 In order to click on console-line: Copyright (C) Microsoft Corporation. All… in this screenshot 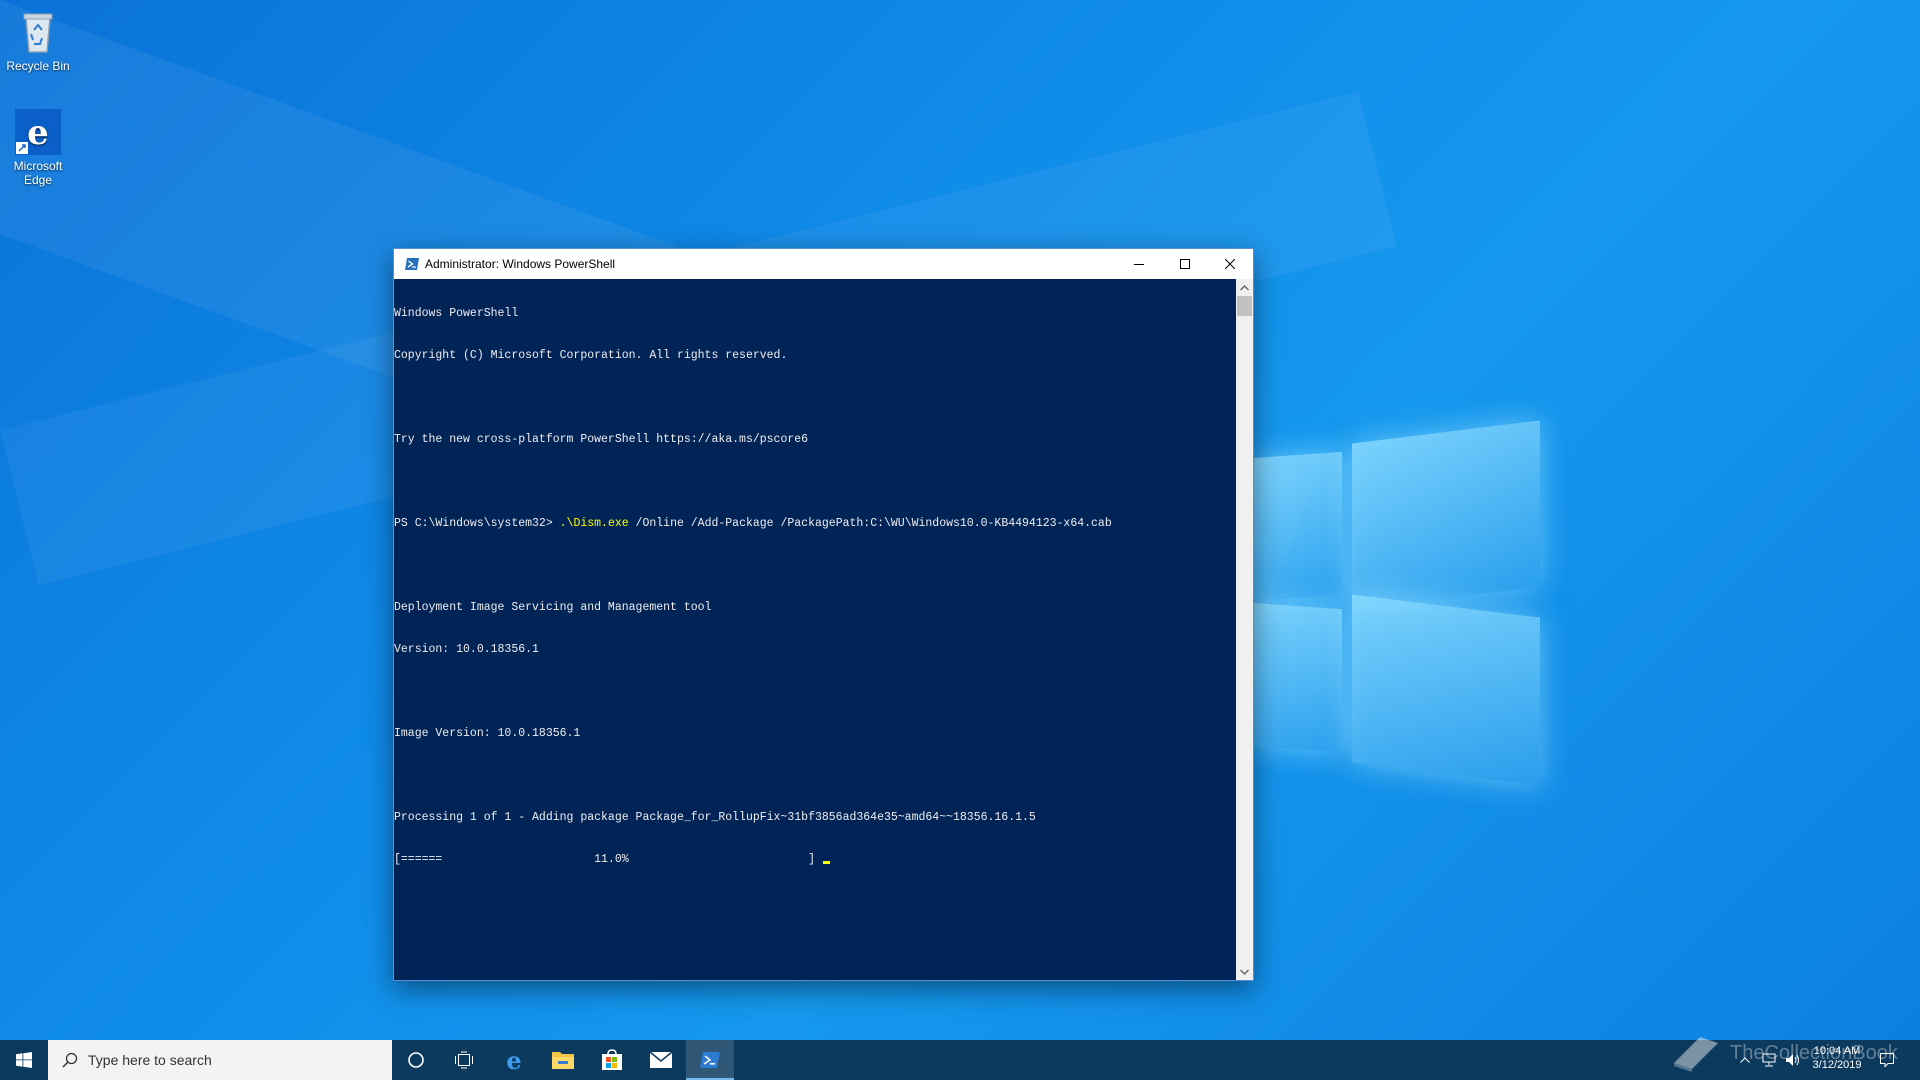, I will do `click(591, 355)`.